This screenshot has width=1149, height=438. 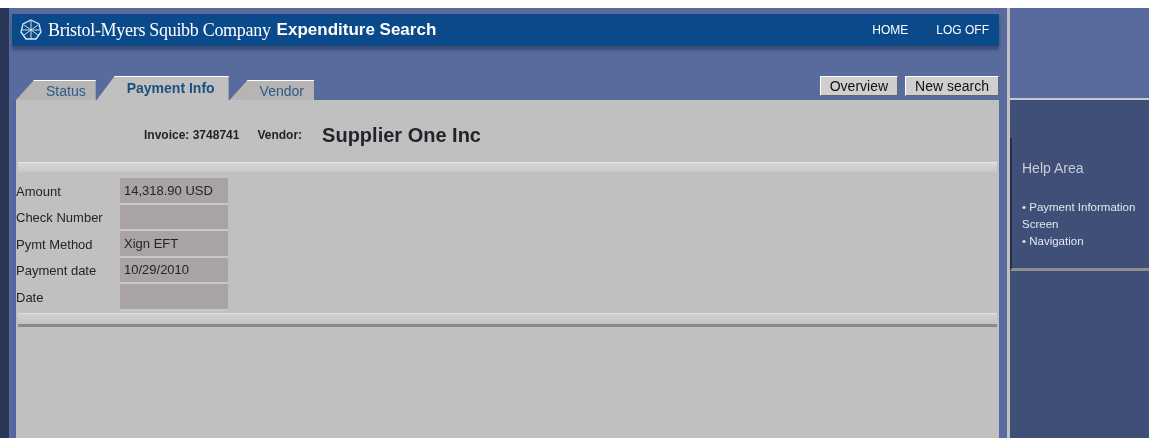 I want to click on nav-link-item: HOME, so click(x=890, y=30).